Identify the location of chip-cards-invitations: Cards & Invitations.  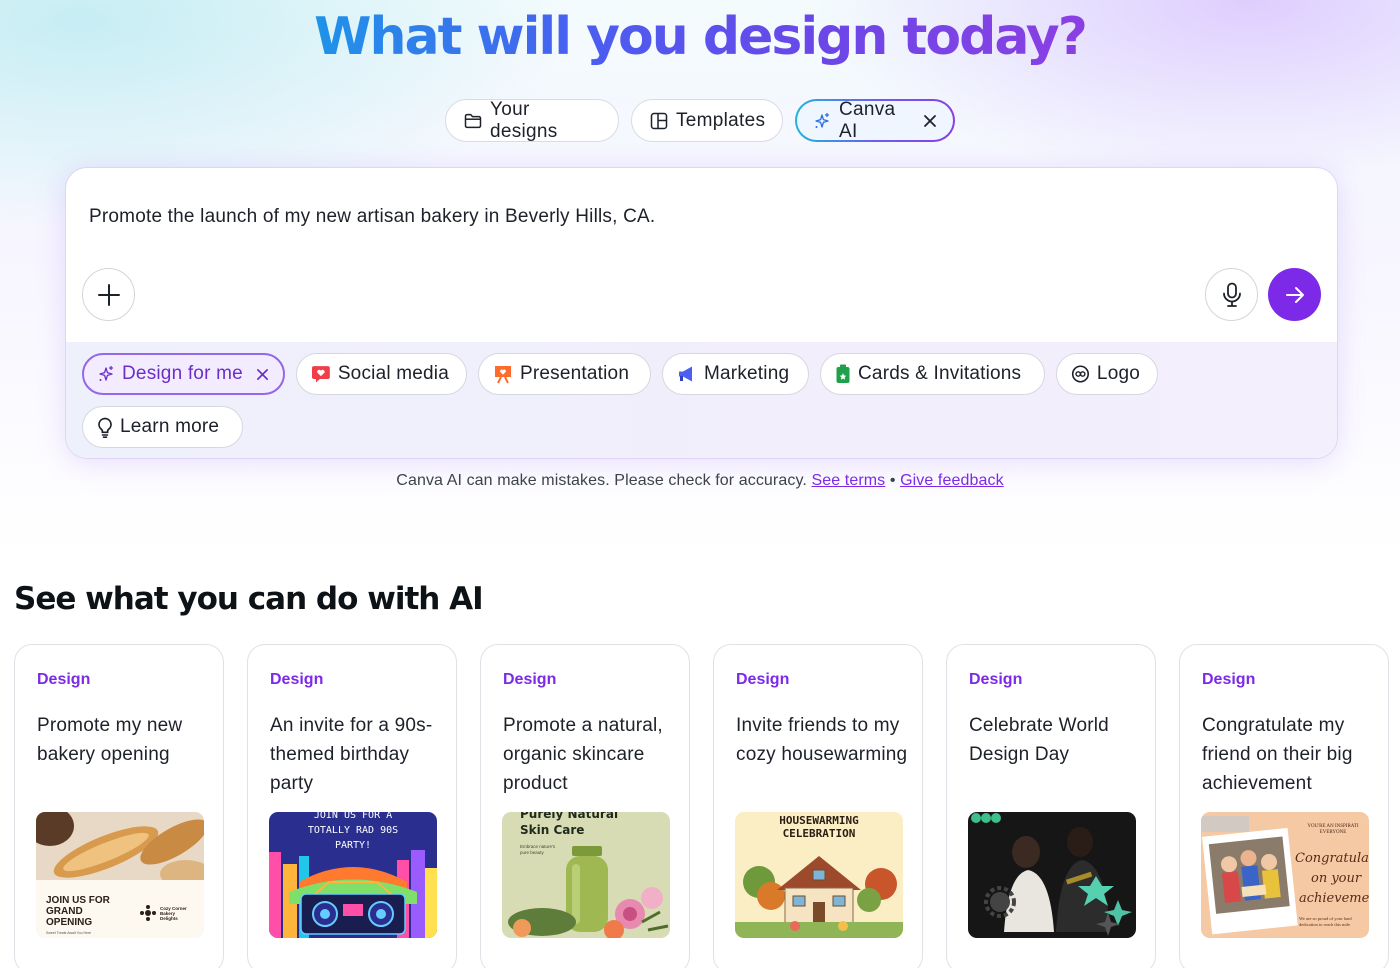
(932, 374).